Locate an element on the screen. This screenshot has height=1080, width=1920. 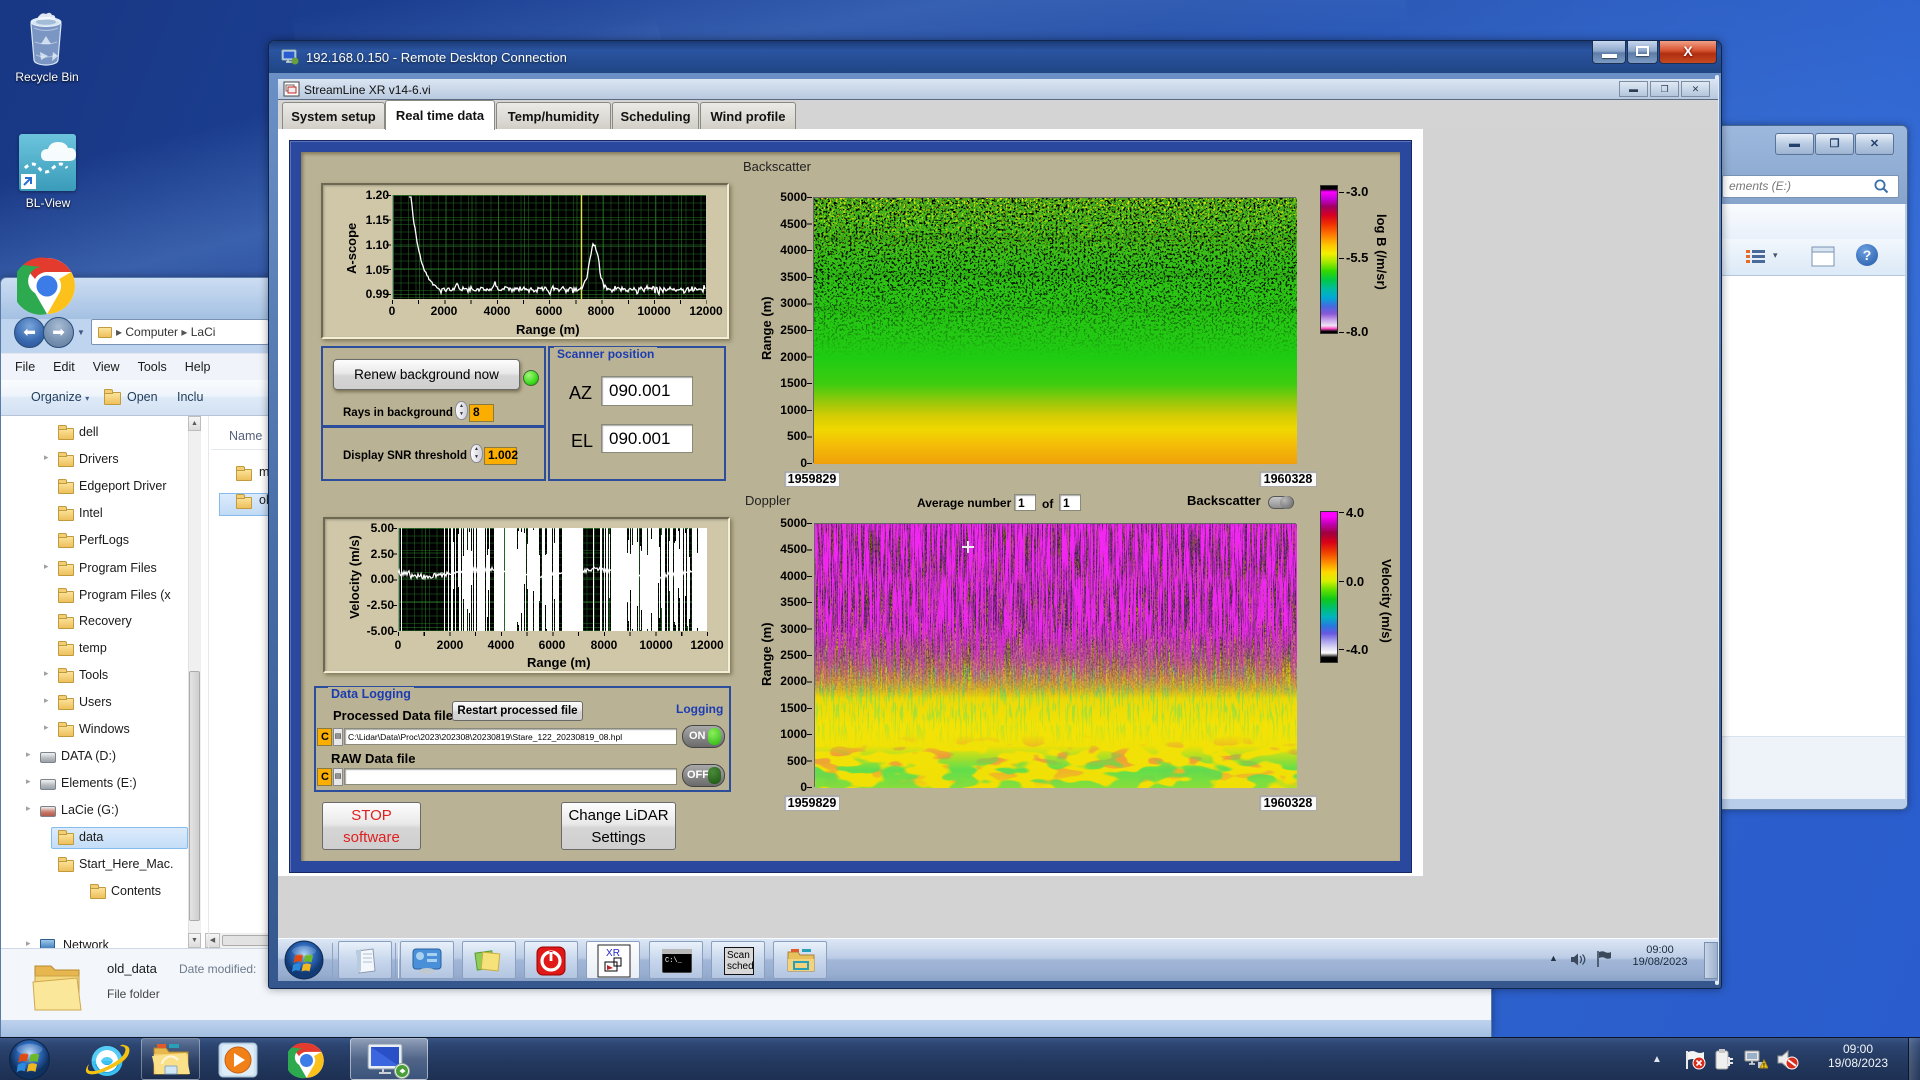
svg-text: C:\_ is located at coordinates (674, 961).